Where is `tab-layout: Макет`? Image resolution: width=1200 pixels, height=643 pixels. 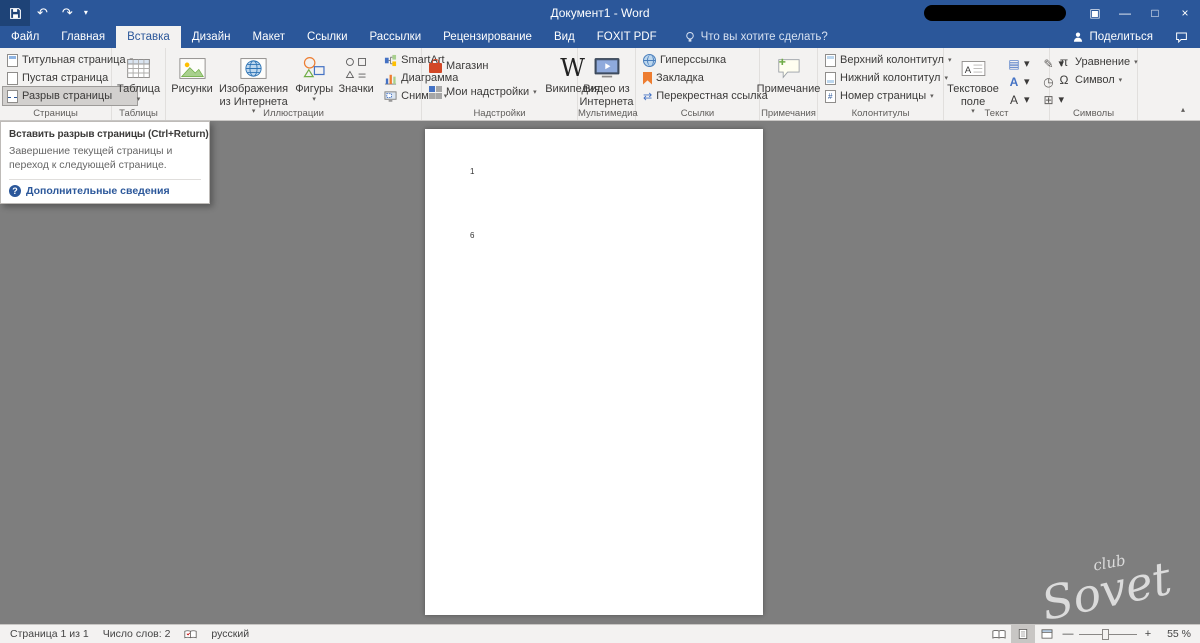 tab-layout: Макет is located at coordinates (268, 37).